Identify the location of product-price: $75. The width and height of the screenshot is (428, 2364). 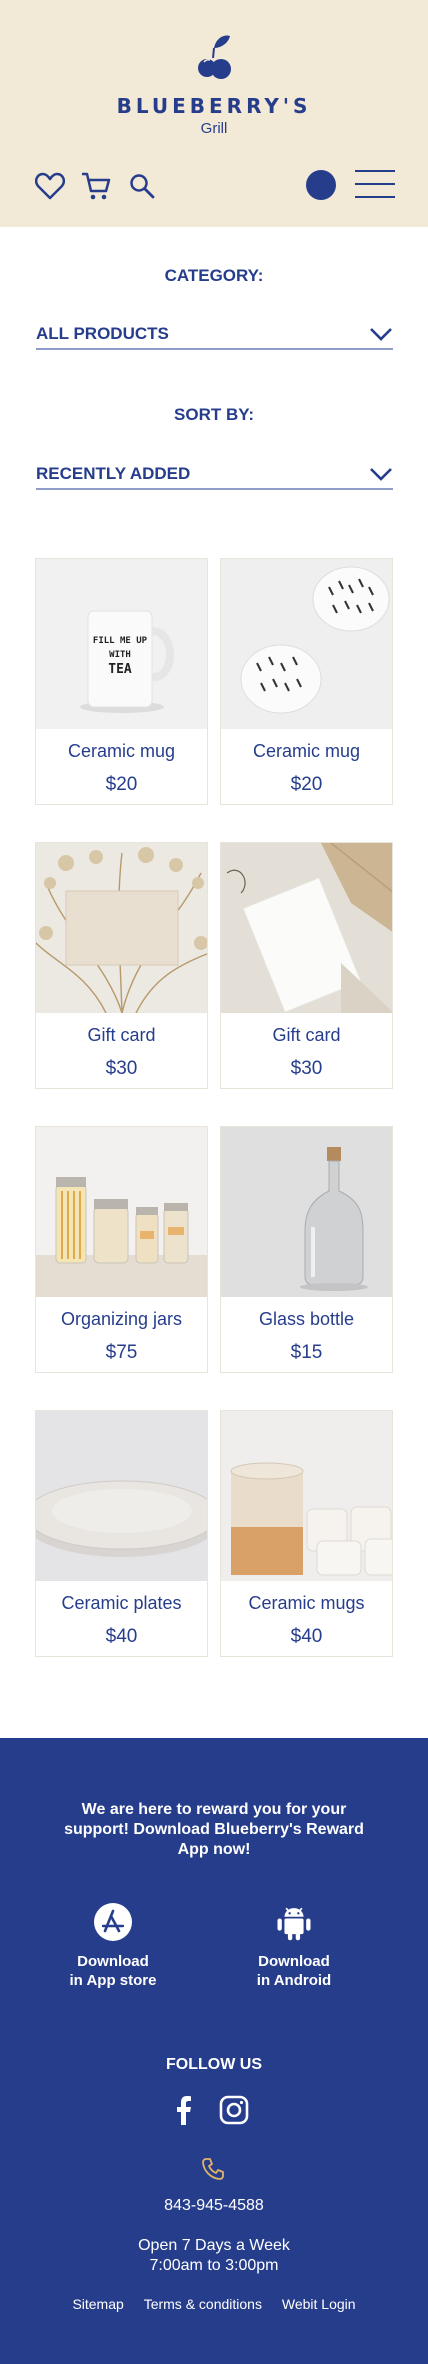
(121, 1352).